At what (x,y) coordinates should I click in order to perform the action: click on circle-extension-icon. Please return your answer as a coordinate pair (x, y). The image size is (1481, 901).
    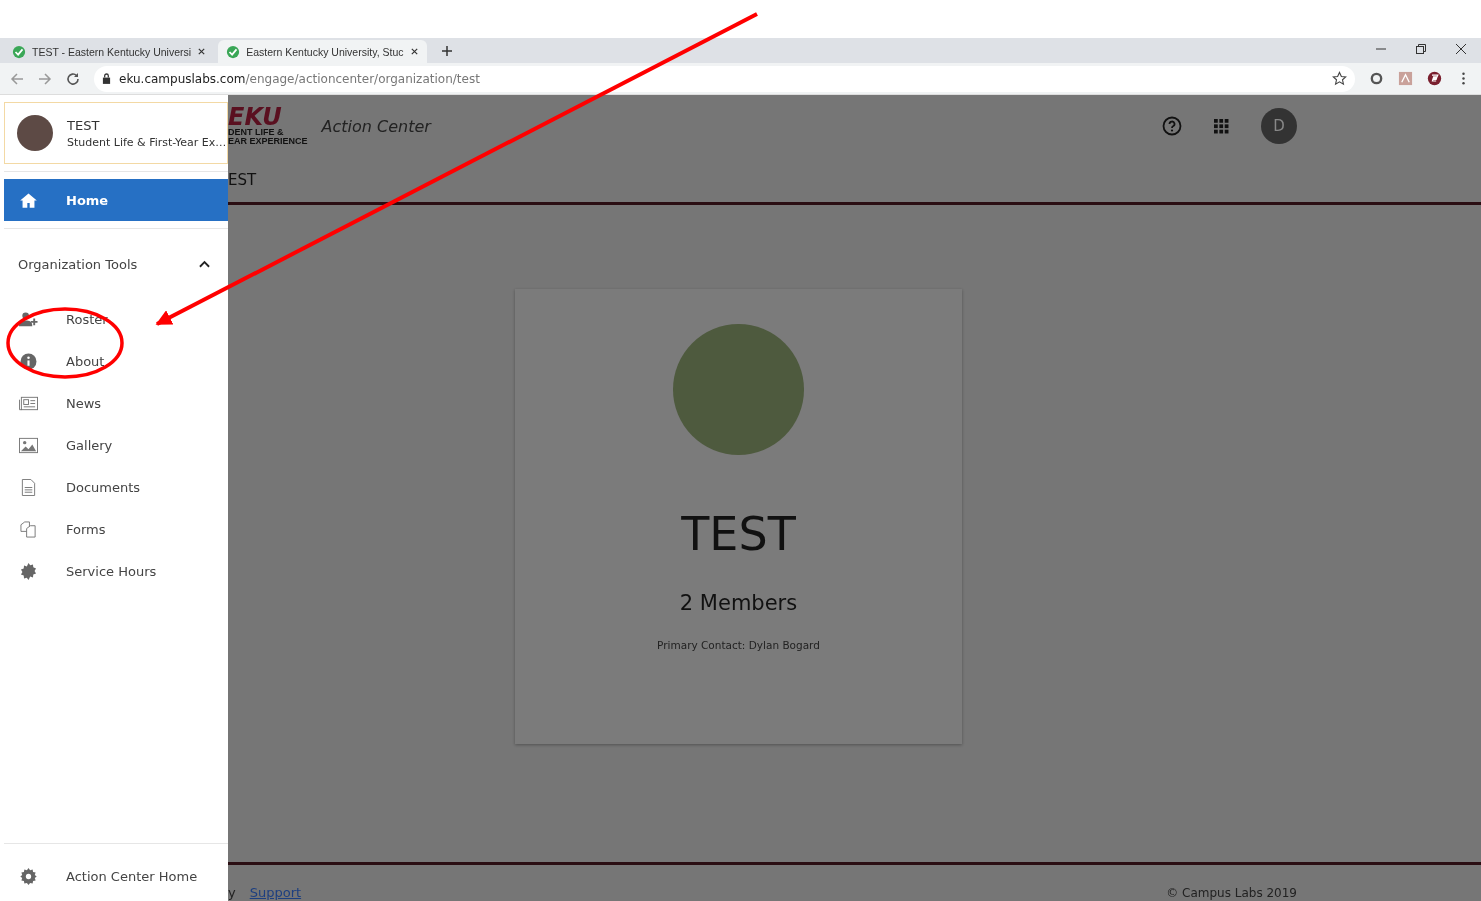
    Looking at the image, I should click on (1376, 78).